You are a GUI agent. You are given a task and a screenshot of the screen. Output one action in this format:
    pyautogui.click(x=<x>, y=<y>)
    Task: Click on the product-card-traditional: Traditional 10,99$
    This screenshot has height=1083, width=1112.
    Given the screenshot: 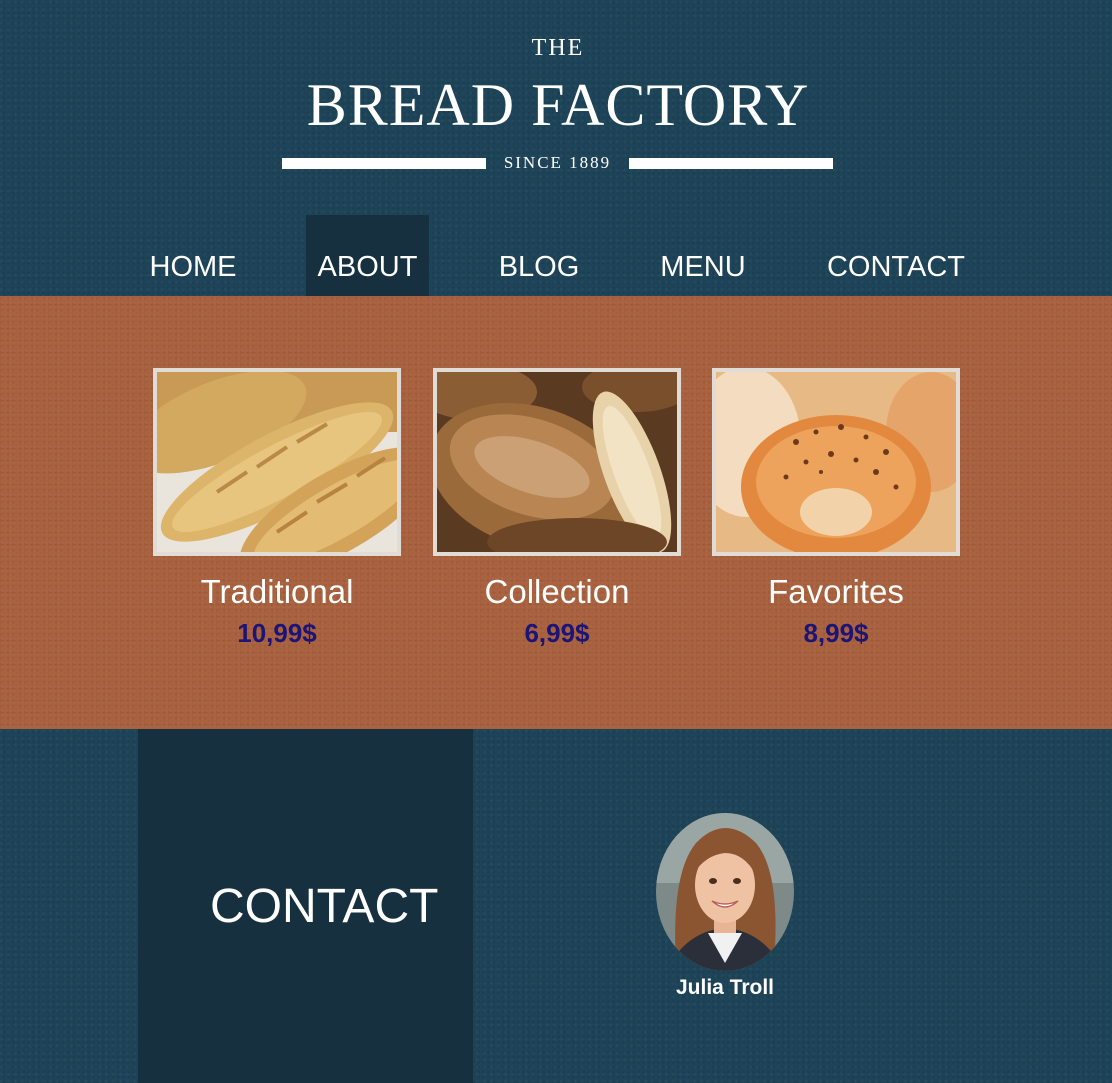 What is the action you would take?
    pyautogui.click(x=277, y=508)
    